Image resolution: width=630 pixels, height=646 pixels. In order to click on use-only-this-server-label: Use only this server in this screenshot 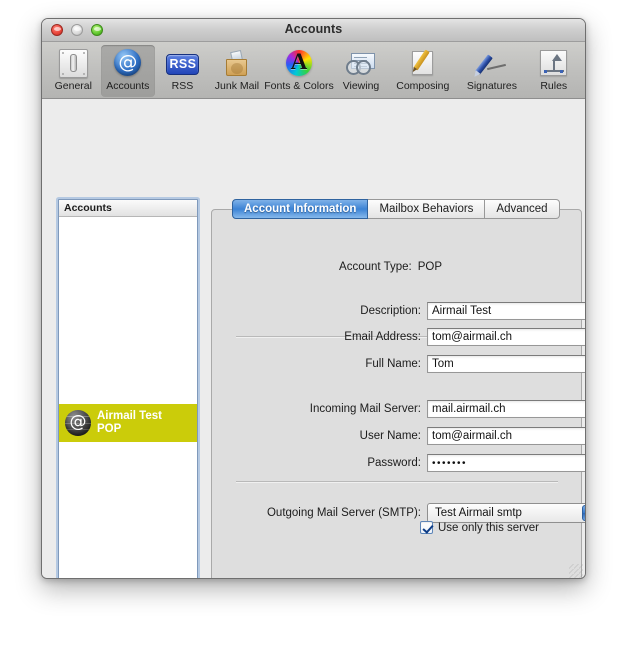, I will do `click(488, 527)`.